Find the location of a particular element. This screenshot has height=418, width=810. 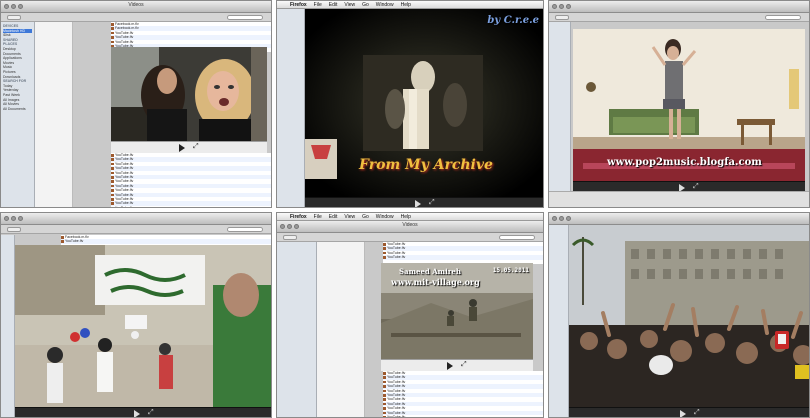

watermark-date: 15.05.2011 is located at coordinates (510, 270).